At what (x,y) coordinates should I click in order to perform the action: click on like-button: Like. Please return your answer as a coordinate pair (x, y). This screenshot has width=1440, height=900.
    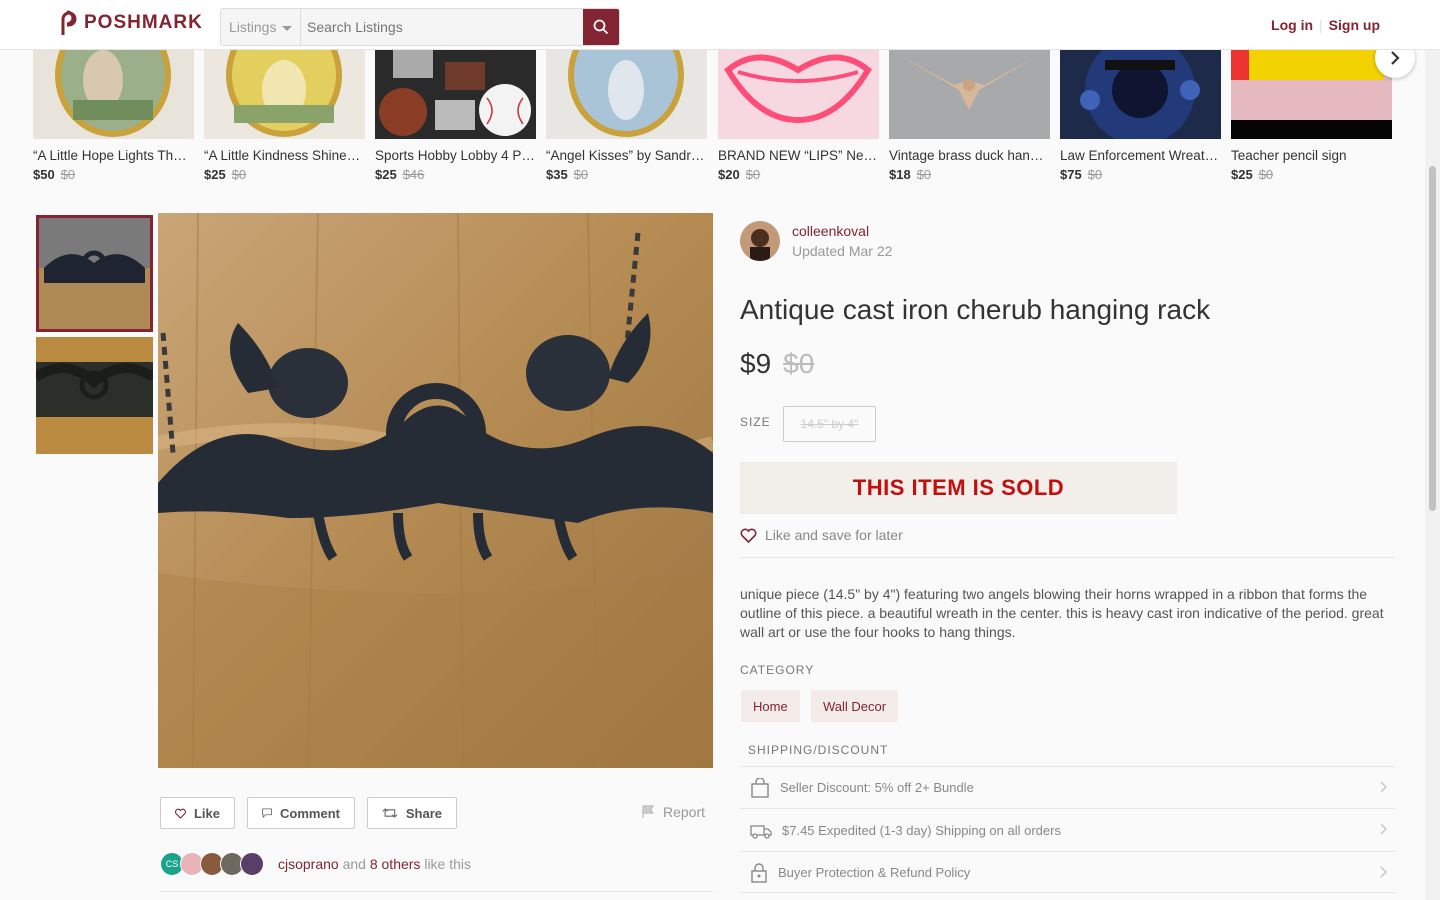
    Looking at the image, I should click on (197, 813).